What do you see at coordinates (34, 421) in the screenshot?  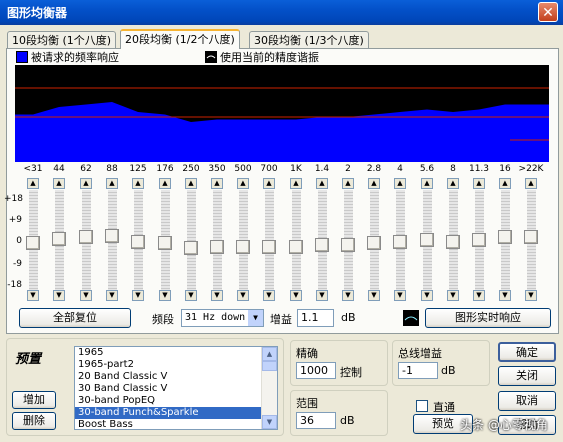 I see `delete-preset-button: 删除` at bounding box center [34, 421].